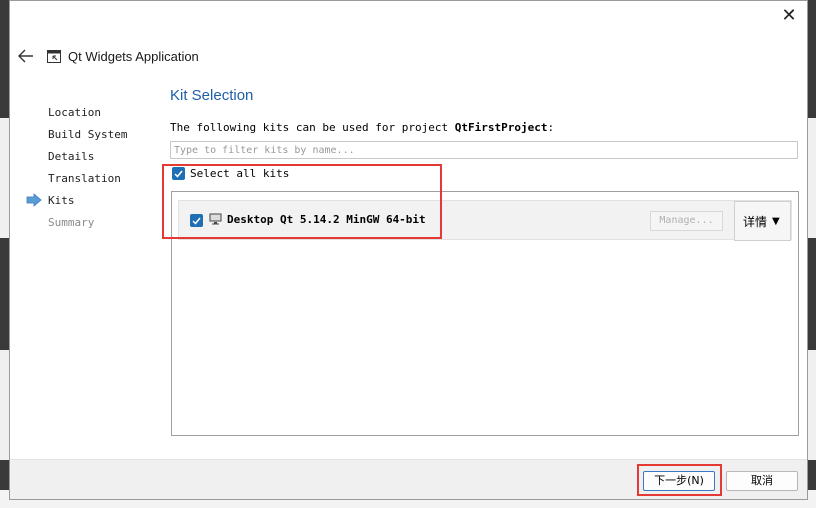 Image resolution: width=816 pixels, height=508 pixels. I want to click on step-translation: Translation, so click(84, 178).